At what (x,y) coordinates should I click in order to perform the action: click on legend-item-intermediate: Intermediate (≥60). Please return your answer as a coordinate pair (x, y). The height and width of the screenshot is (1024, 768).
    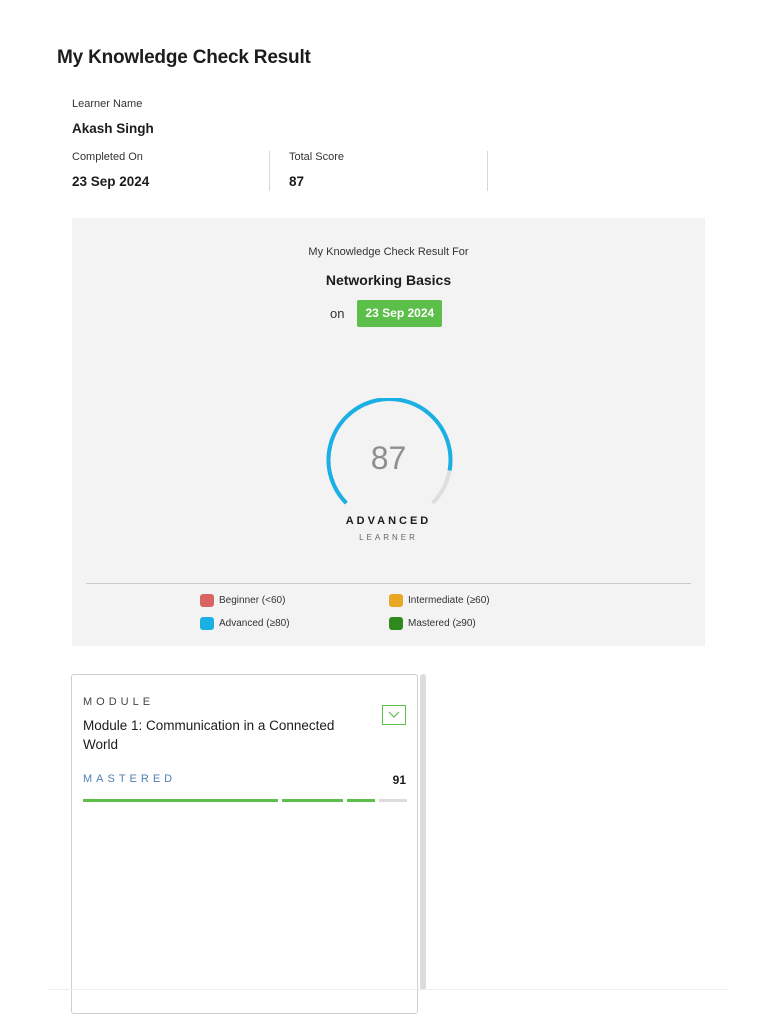
    Looking at the image, I should click on (439, 600).